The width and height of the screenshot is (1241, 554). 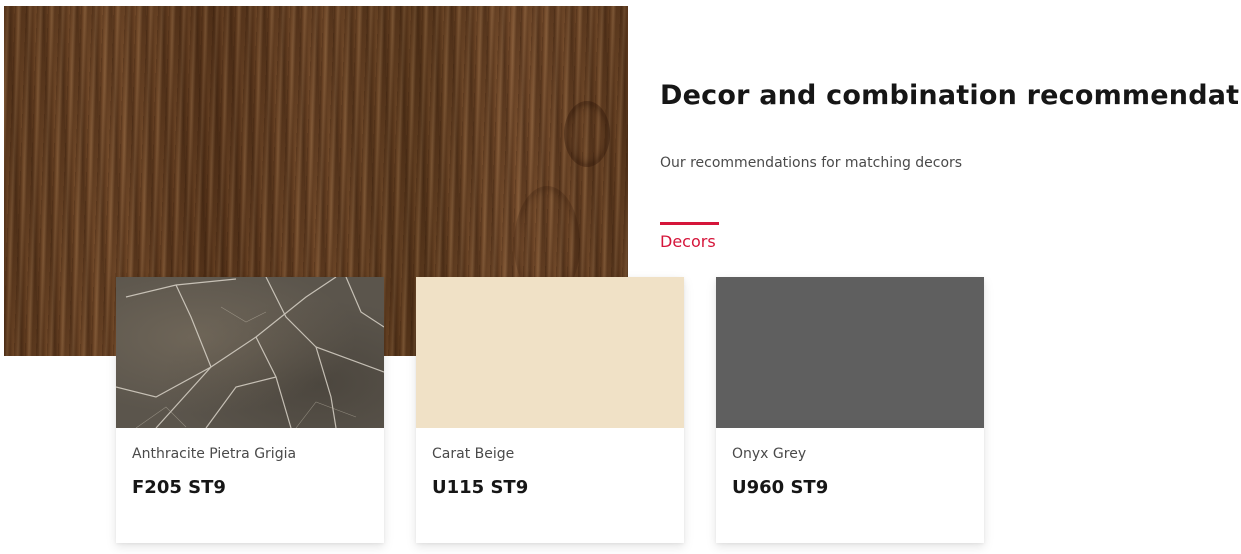 I want to click on page-title: Decor and combination recommendations, so click(x=950, y=95).